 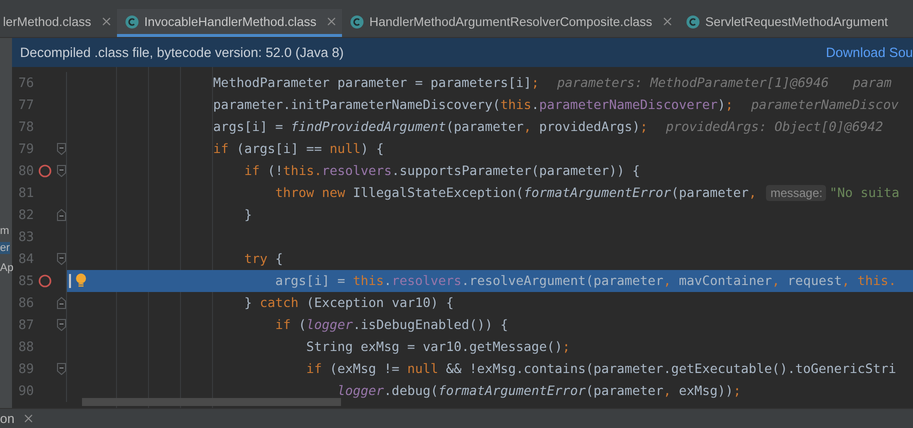 What do you see at coordinates (538, 391) in the screenshot?
I see `code-text: logger.debug(formatArgumentError(parameter, exMsg));` at bounding box center [538, 391].